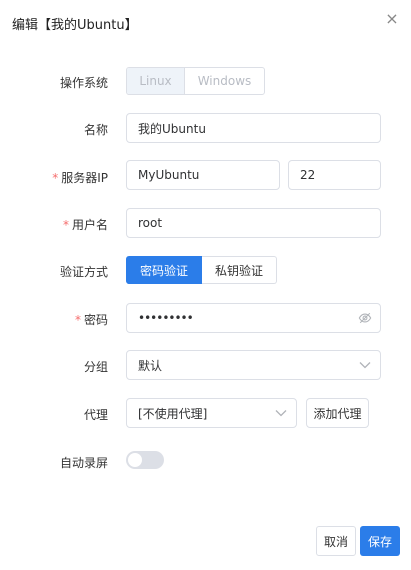  I want to click on host-input-value: MyUbuntu, so click(169, 175).